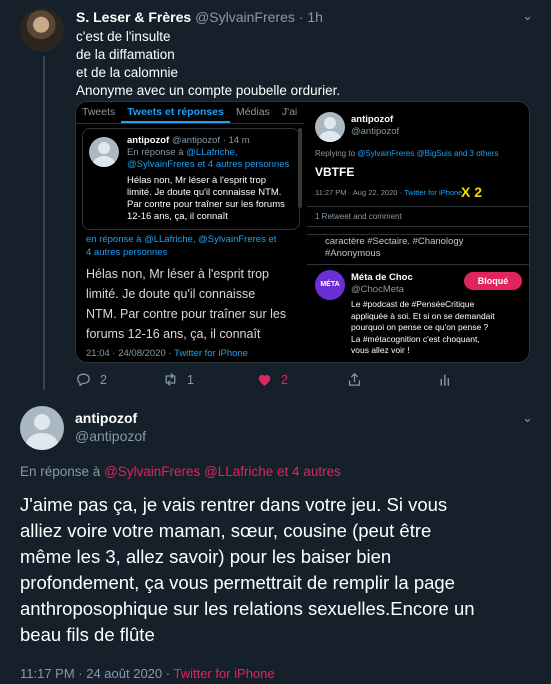 The height and width of the screenshot is (684, 551). I want to click on inner-line: 12-16 ans, ça, il connaît, so click(177, 216).